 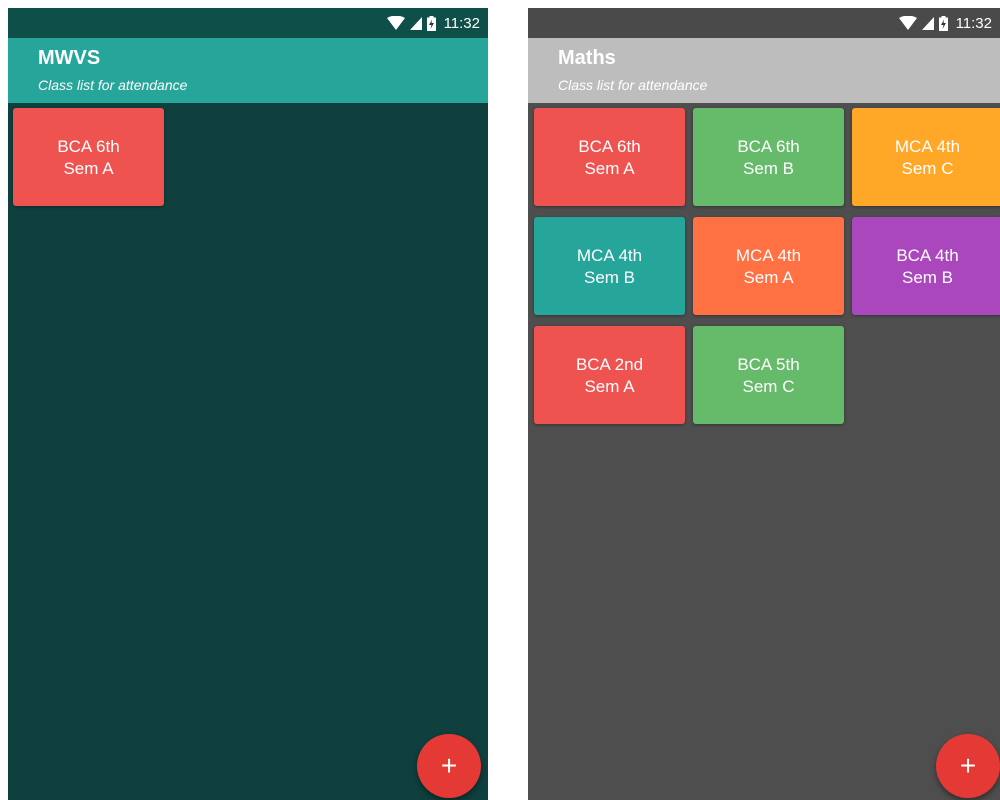 What do you see at coordinates (768, 364) in the screenshot?
I see `class-name: BCA 5th` at bounding box center [768, 364].